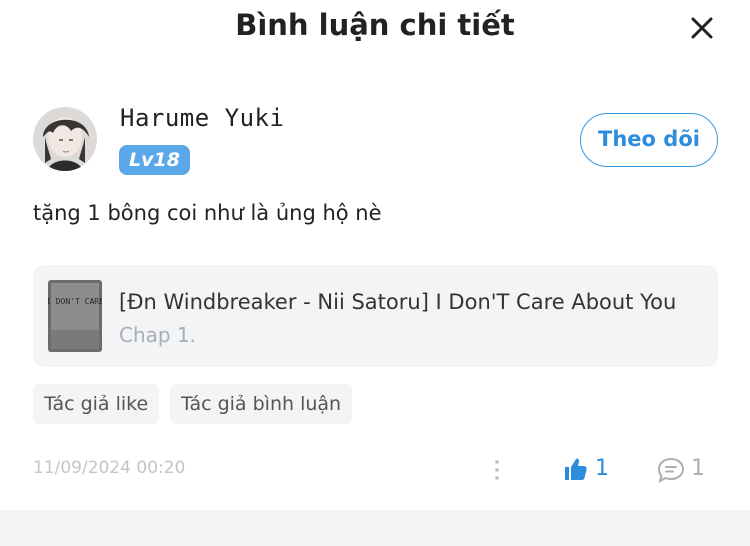  What do you see at coordinates (109, 468) in the screenshot?
I see `timestamp: 11/09/2024 00:20` at bounding box center [109, 468].